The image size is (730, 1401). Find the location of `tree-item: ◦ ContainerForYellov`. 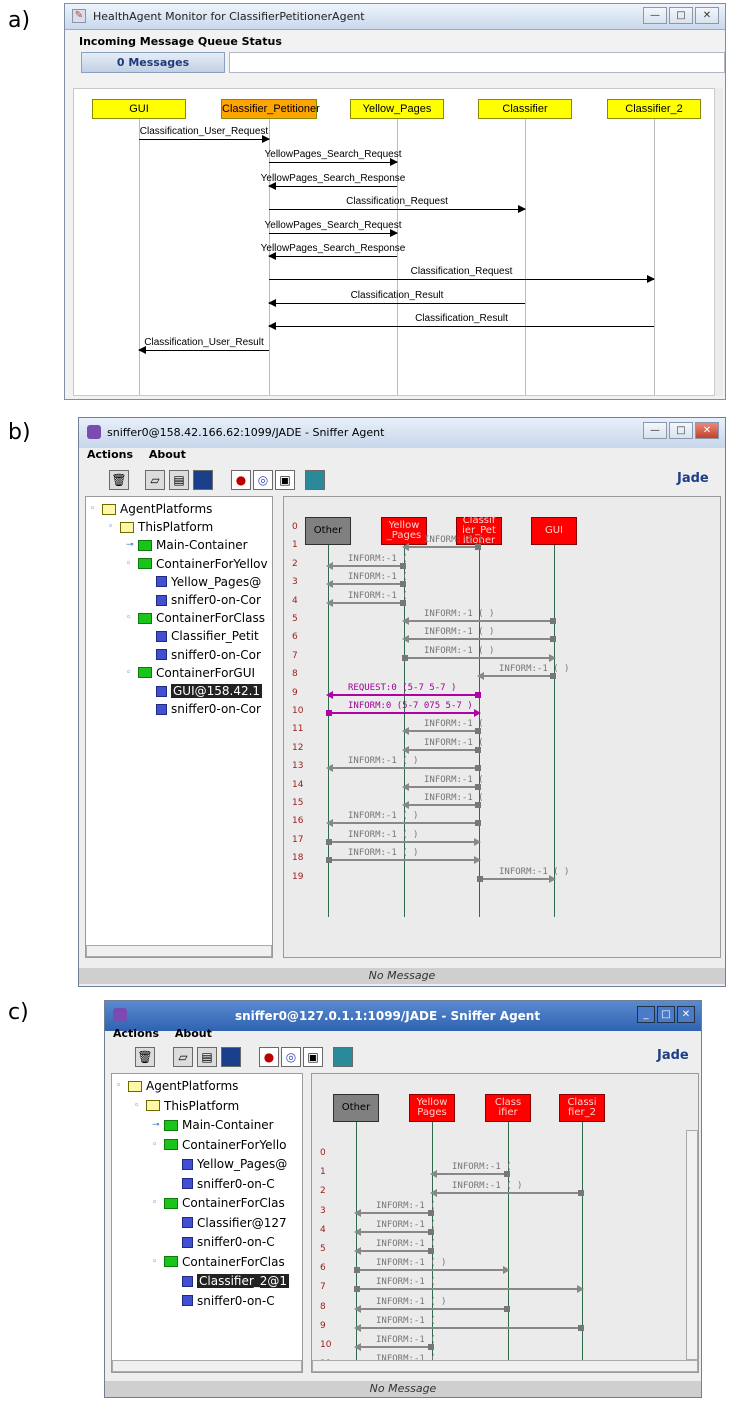

tree-item: ◦ ContainerForYellov is located at coordinates (197, 564).